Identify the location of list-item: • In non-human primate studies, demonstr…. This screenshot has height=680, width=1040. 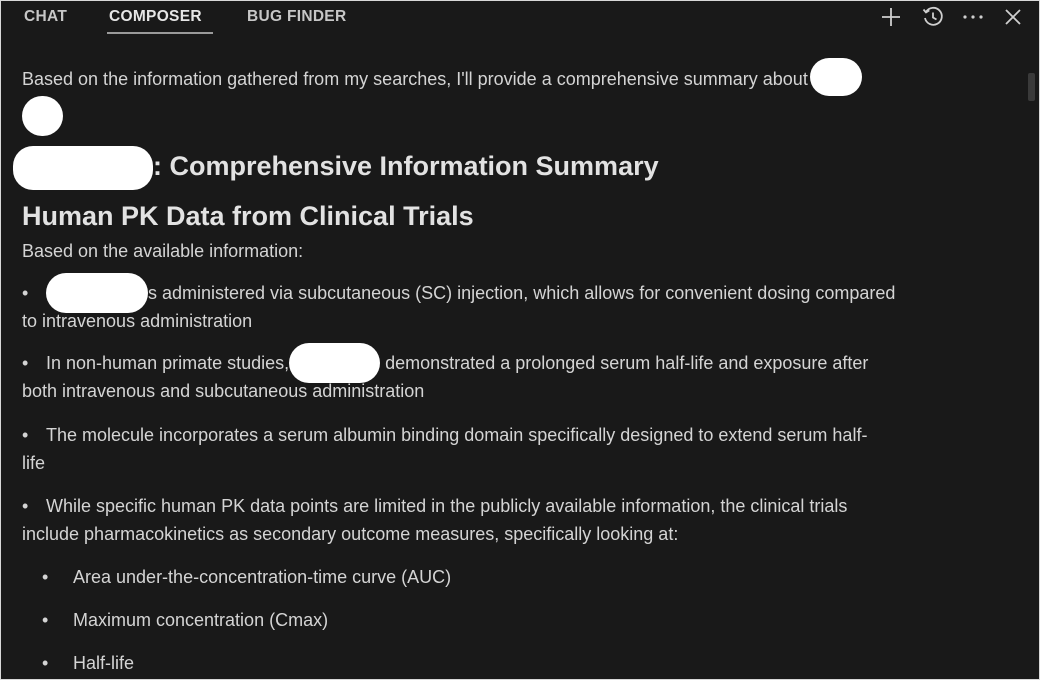
(522, 374).